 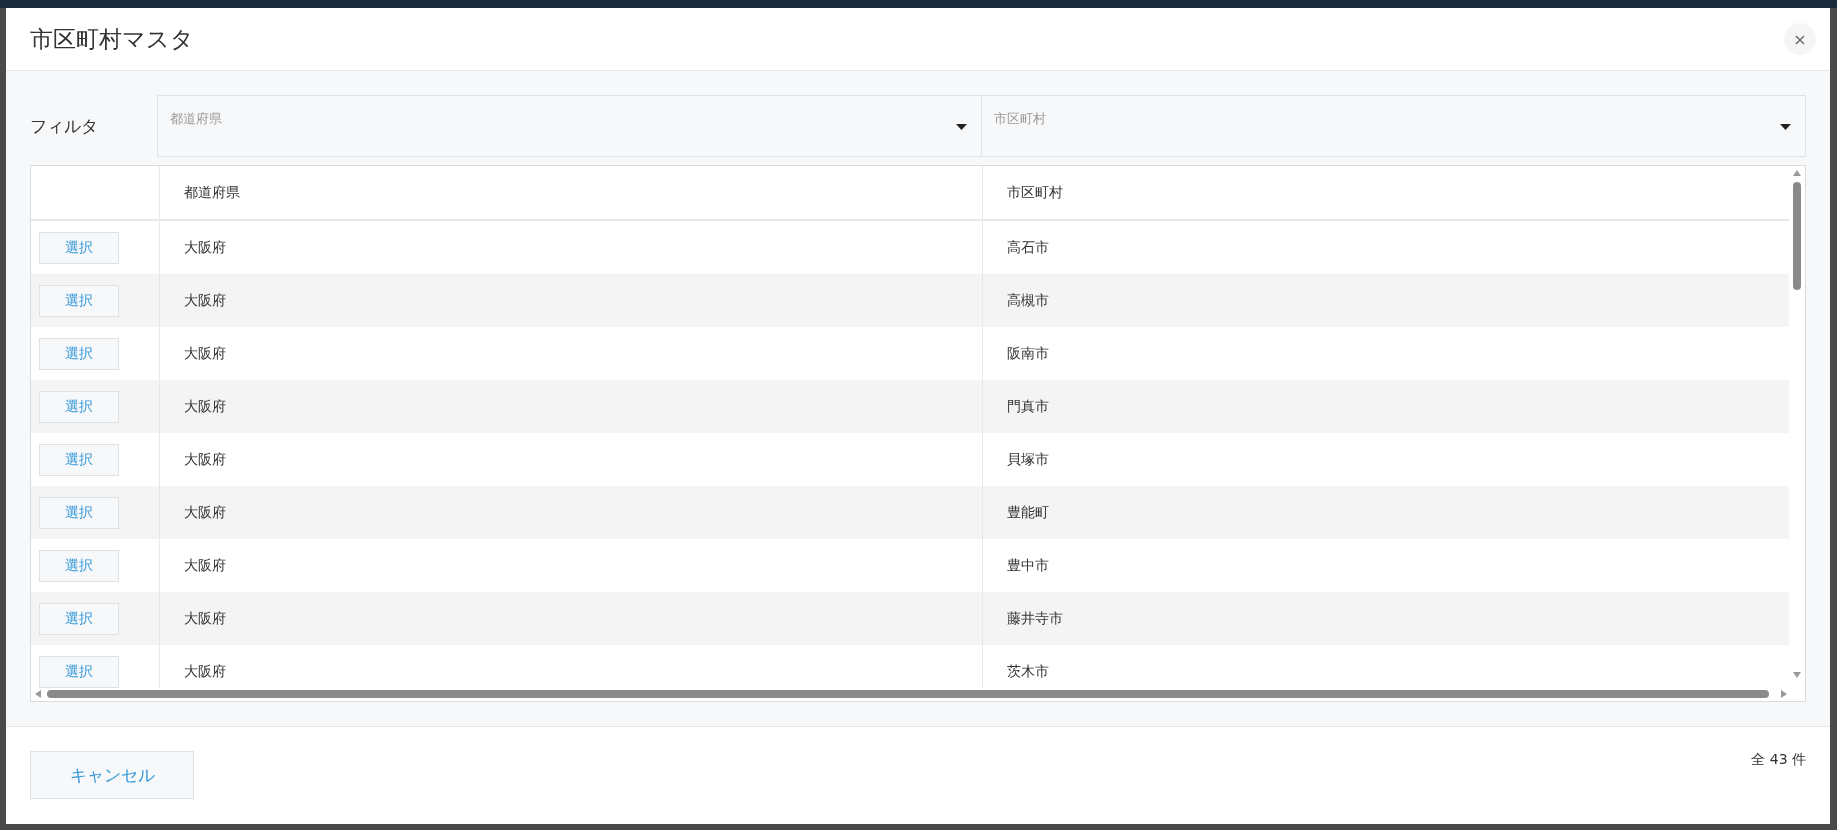 What do you see at coordinates (1035, 192) in the screenshot?
I see `column-header: 市区町村` at bounding box center [1035, 192].